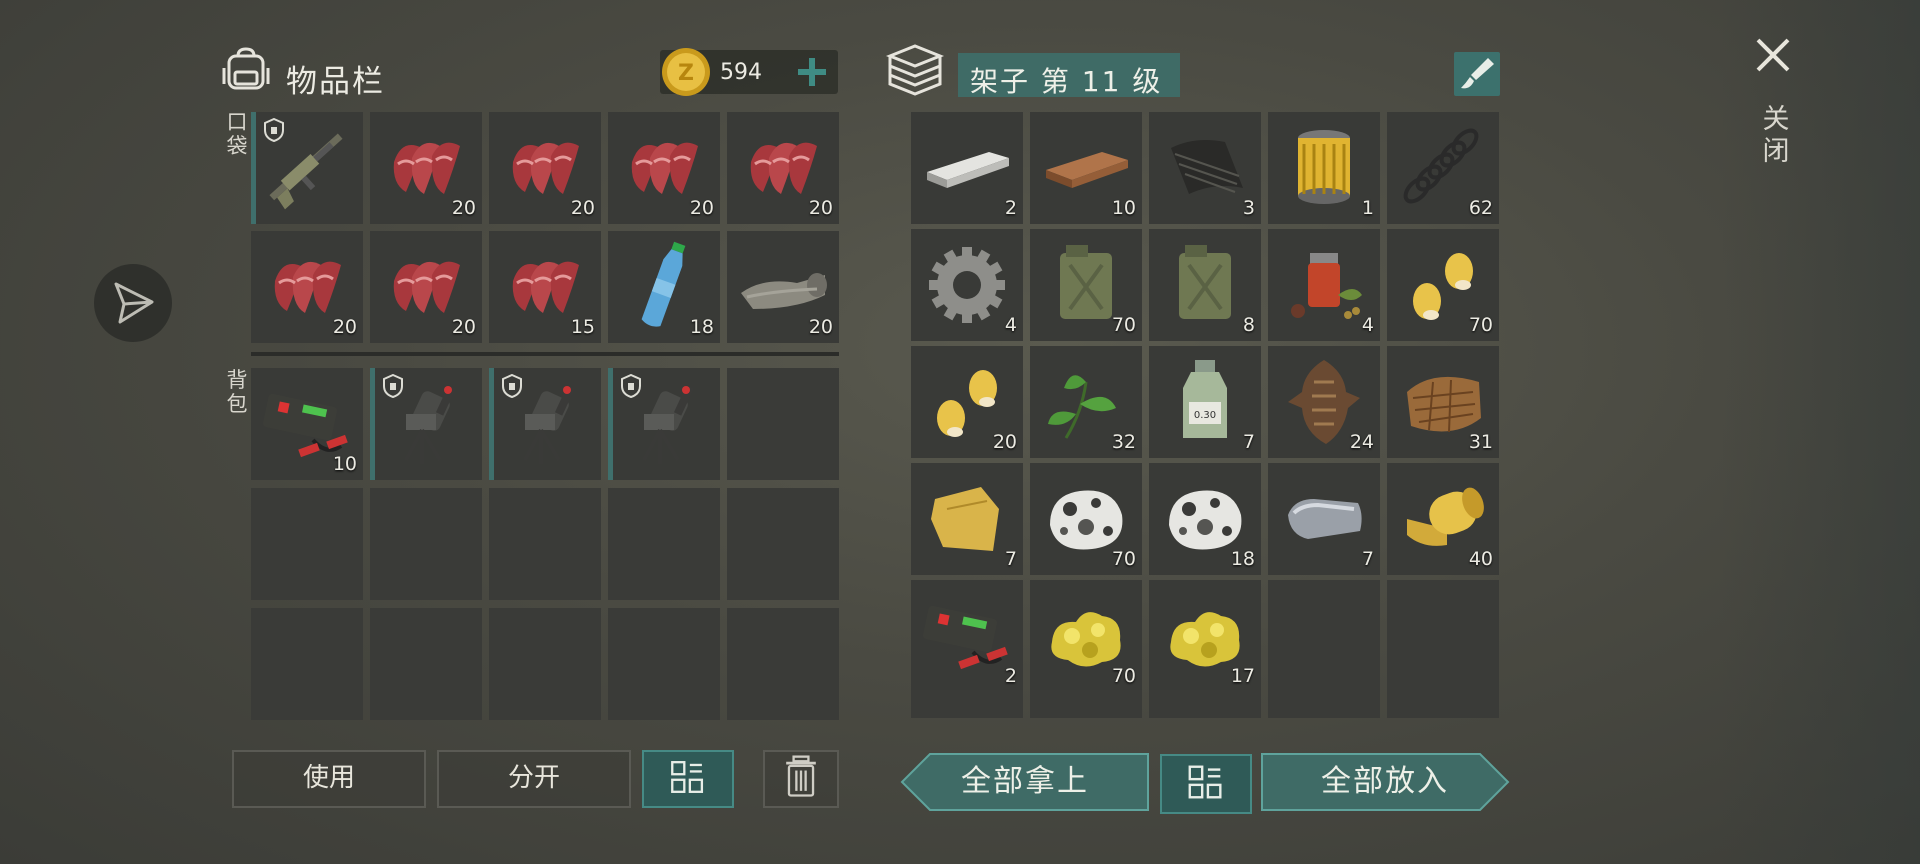 This screenshot has height=864, width=1920. I want to click on grid-sort-icon, so click(687, 777).